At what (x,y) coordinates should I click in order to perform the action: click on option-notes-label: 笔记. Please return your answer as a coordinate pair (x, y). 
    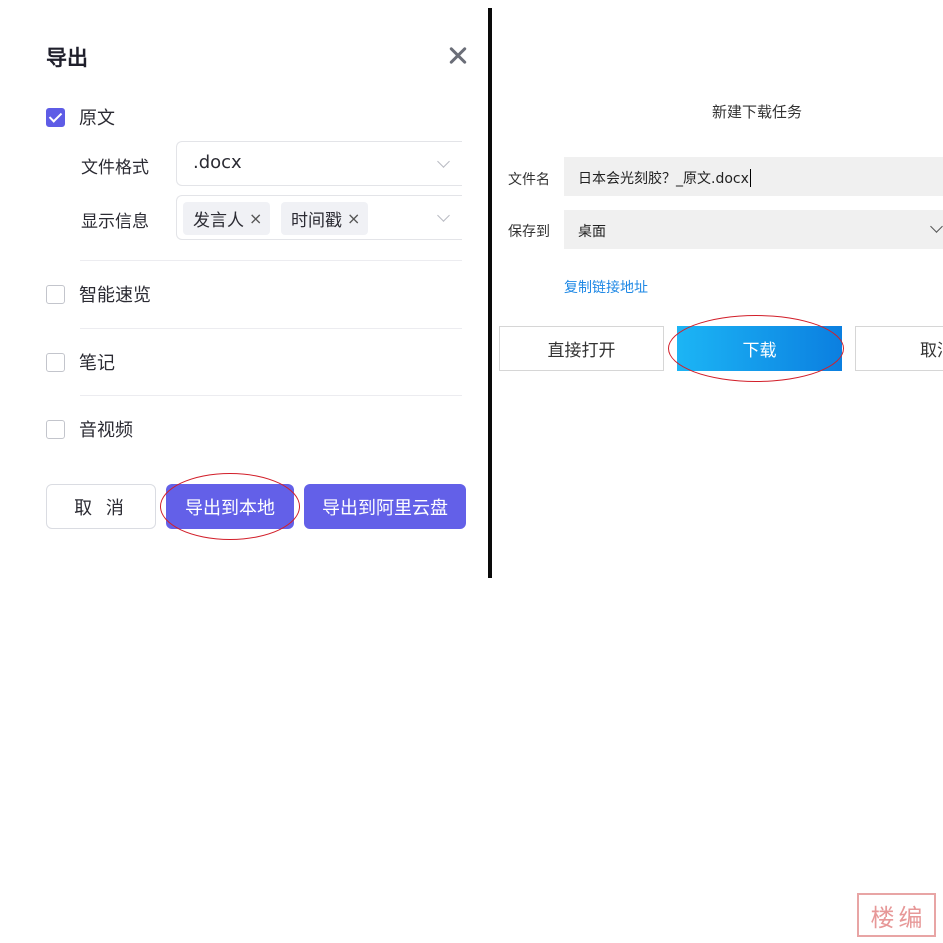
    Looking at the image, I should click on (97, 363).